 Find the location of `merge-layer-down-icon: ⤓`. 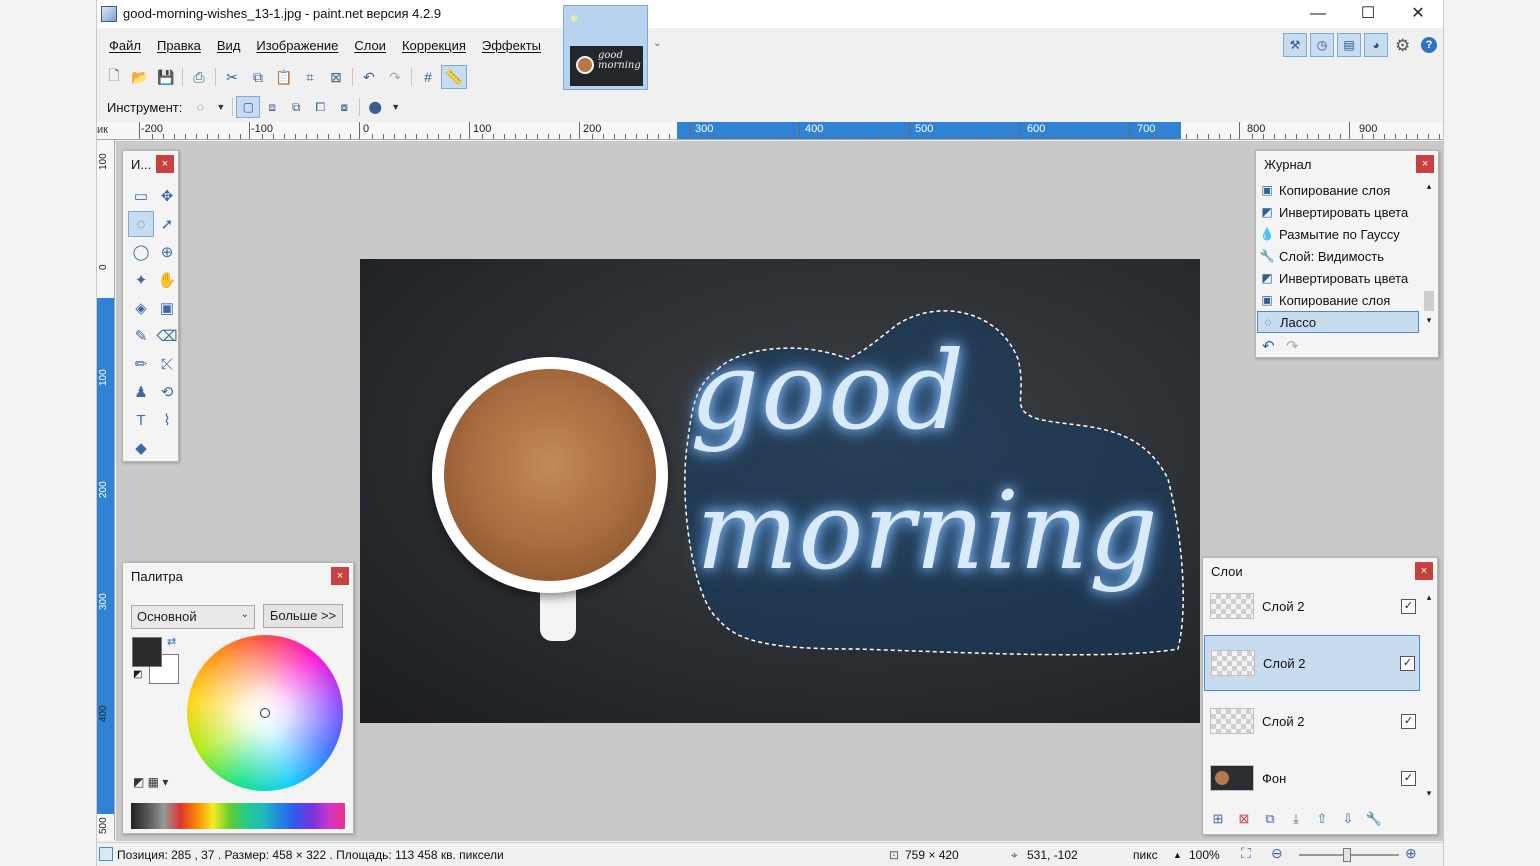

merge-layer-down-icon: ⤓ is located at coordinates (1296, 819).